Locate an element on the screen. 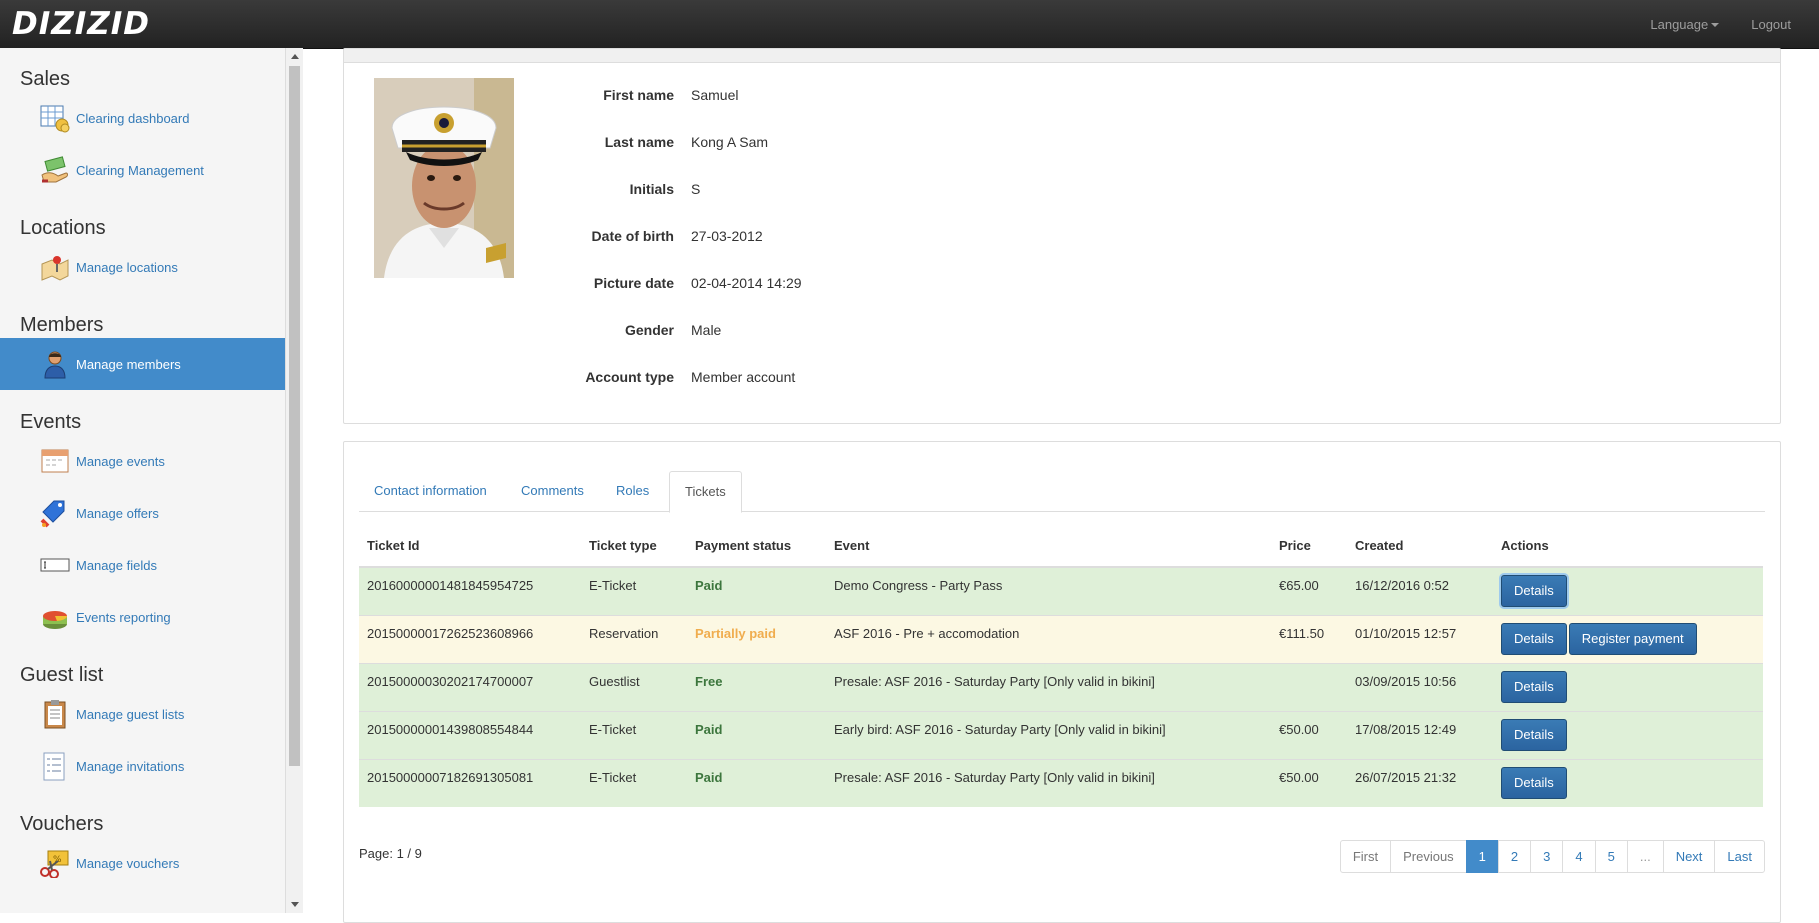 The width and height of the screenshot is (1819, 923). sidebar-section-events: Events is located at coordinates (51, 422).